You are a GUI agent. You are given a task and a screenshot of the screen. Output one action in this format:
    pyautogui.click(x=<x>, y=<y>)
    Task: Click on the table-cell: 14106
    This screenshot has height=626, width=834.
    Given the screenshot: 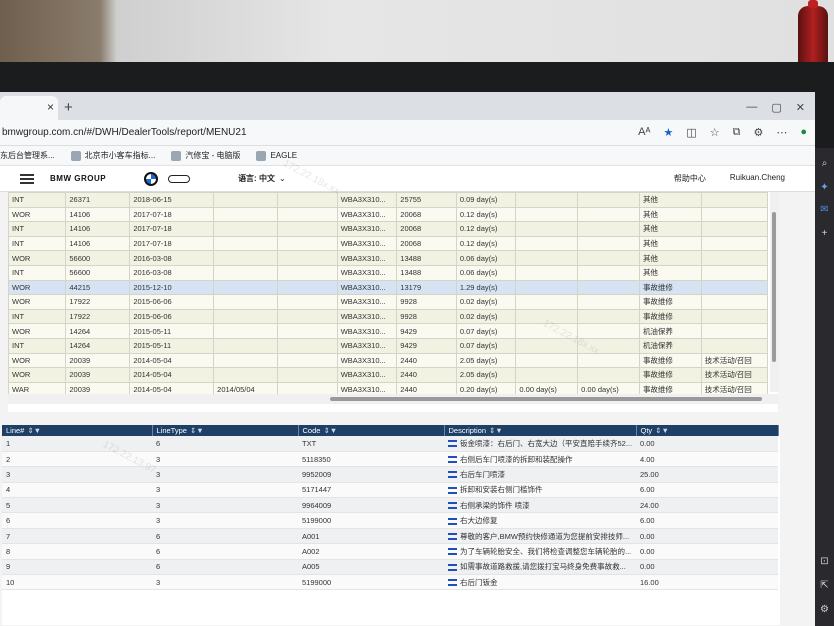 What is the action you would take?
    pyautogui.click(x=98, y=243)
    